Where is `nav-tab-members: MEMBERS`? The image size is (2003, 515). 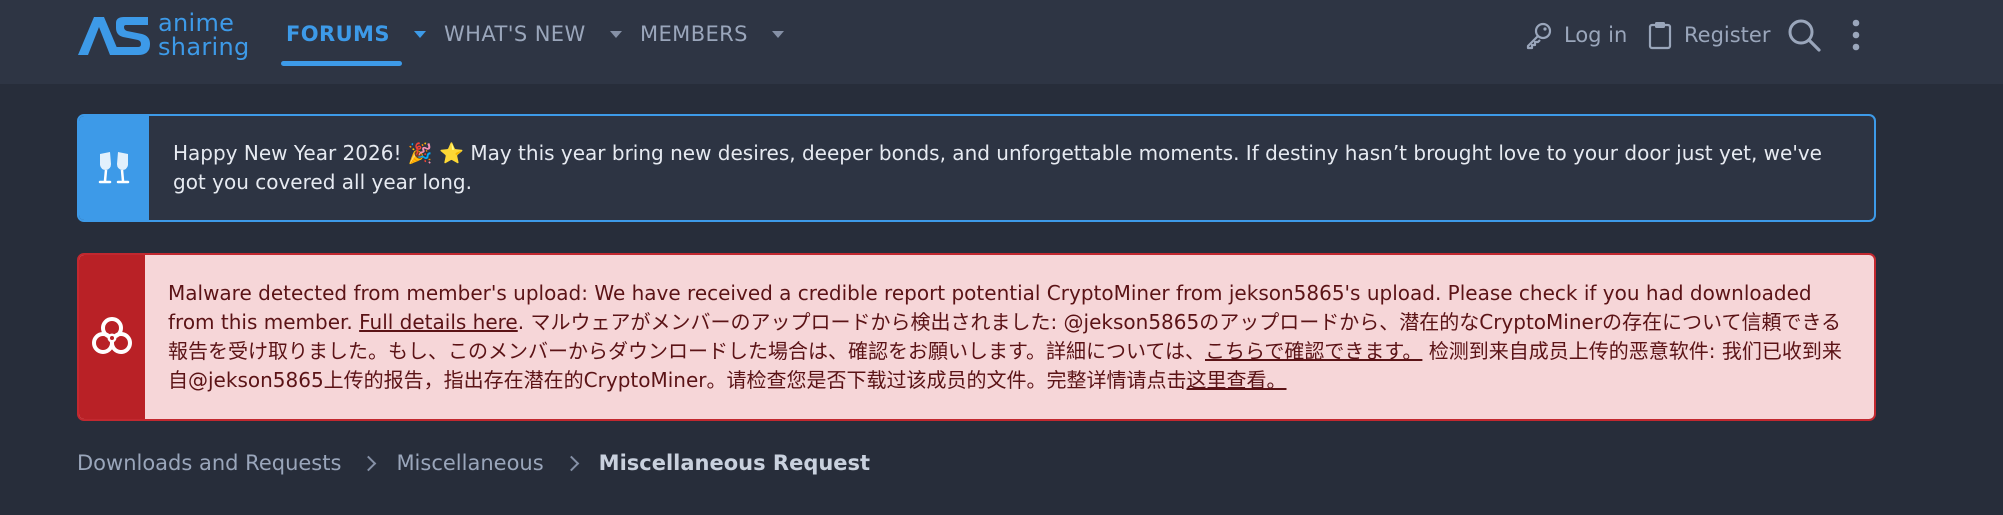 nav-tab-members: MEMBERS is located at coordinates (712, 34).